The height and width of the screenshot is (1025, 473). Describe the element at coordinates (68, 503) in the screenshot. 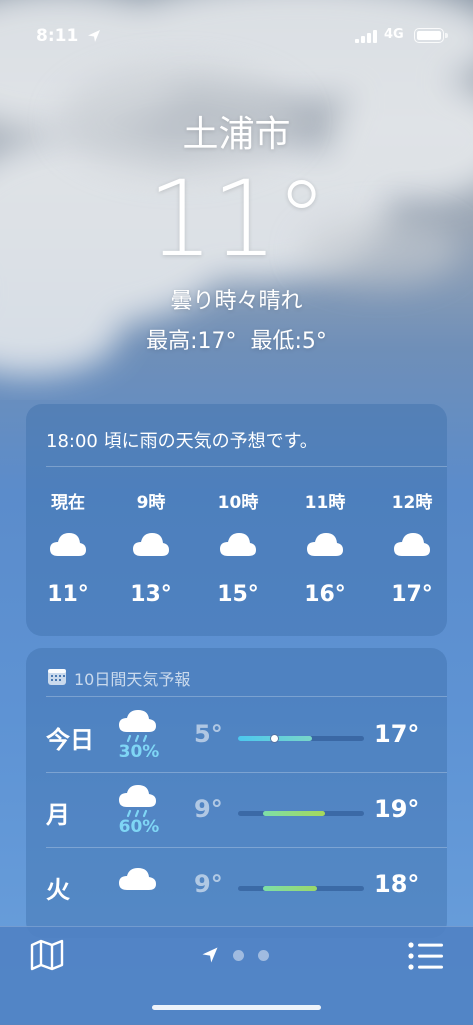

I see `hour-label: 現在` at that location.